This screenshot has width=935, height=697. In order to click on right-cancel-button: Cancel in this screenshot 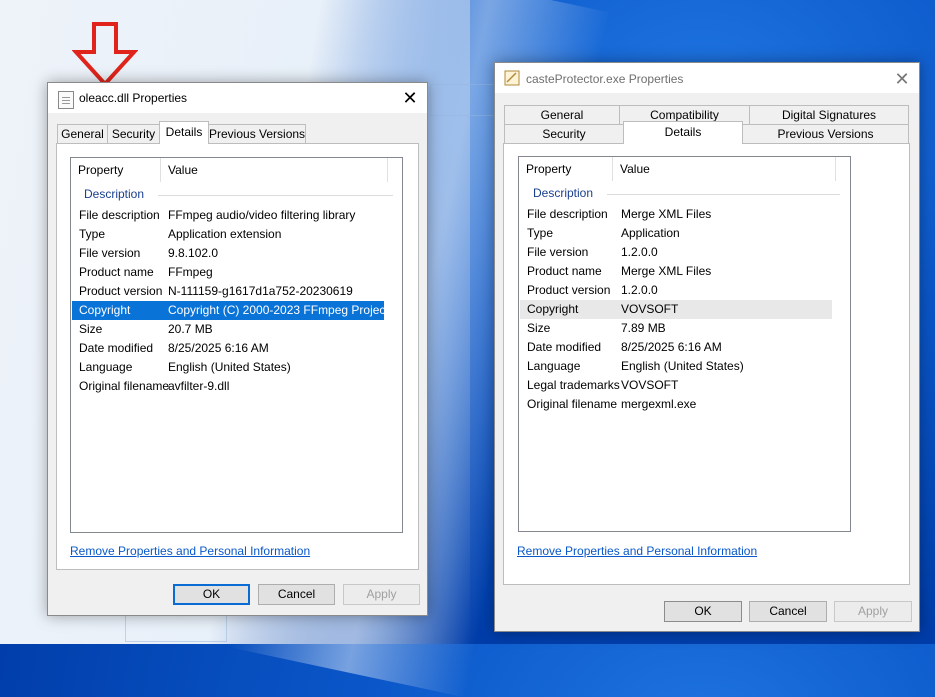, I will do `click(788, 611)`.